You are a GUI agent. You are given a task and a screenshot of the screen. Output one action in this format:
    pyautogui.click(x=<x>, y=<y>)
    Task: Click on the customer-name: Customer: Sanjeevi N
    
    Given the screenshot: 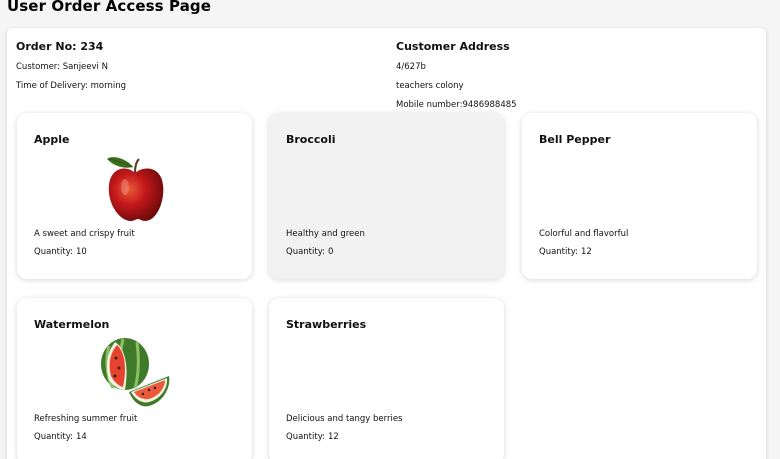 What is the action you would take?
    pyautogui.click(x=62, y=67)
    